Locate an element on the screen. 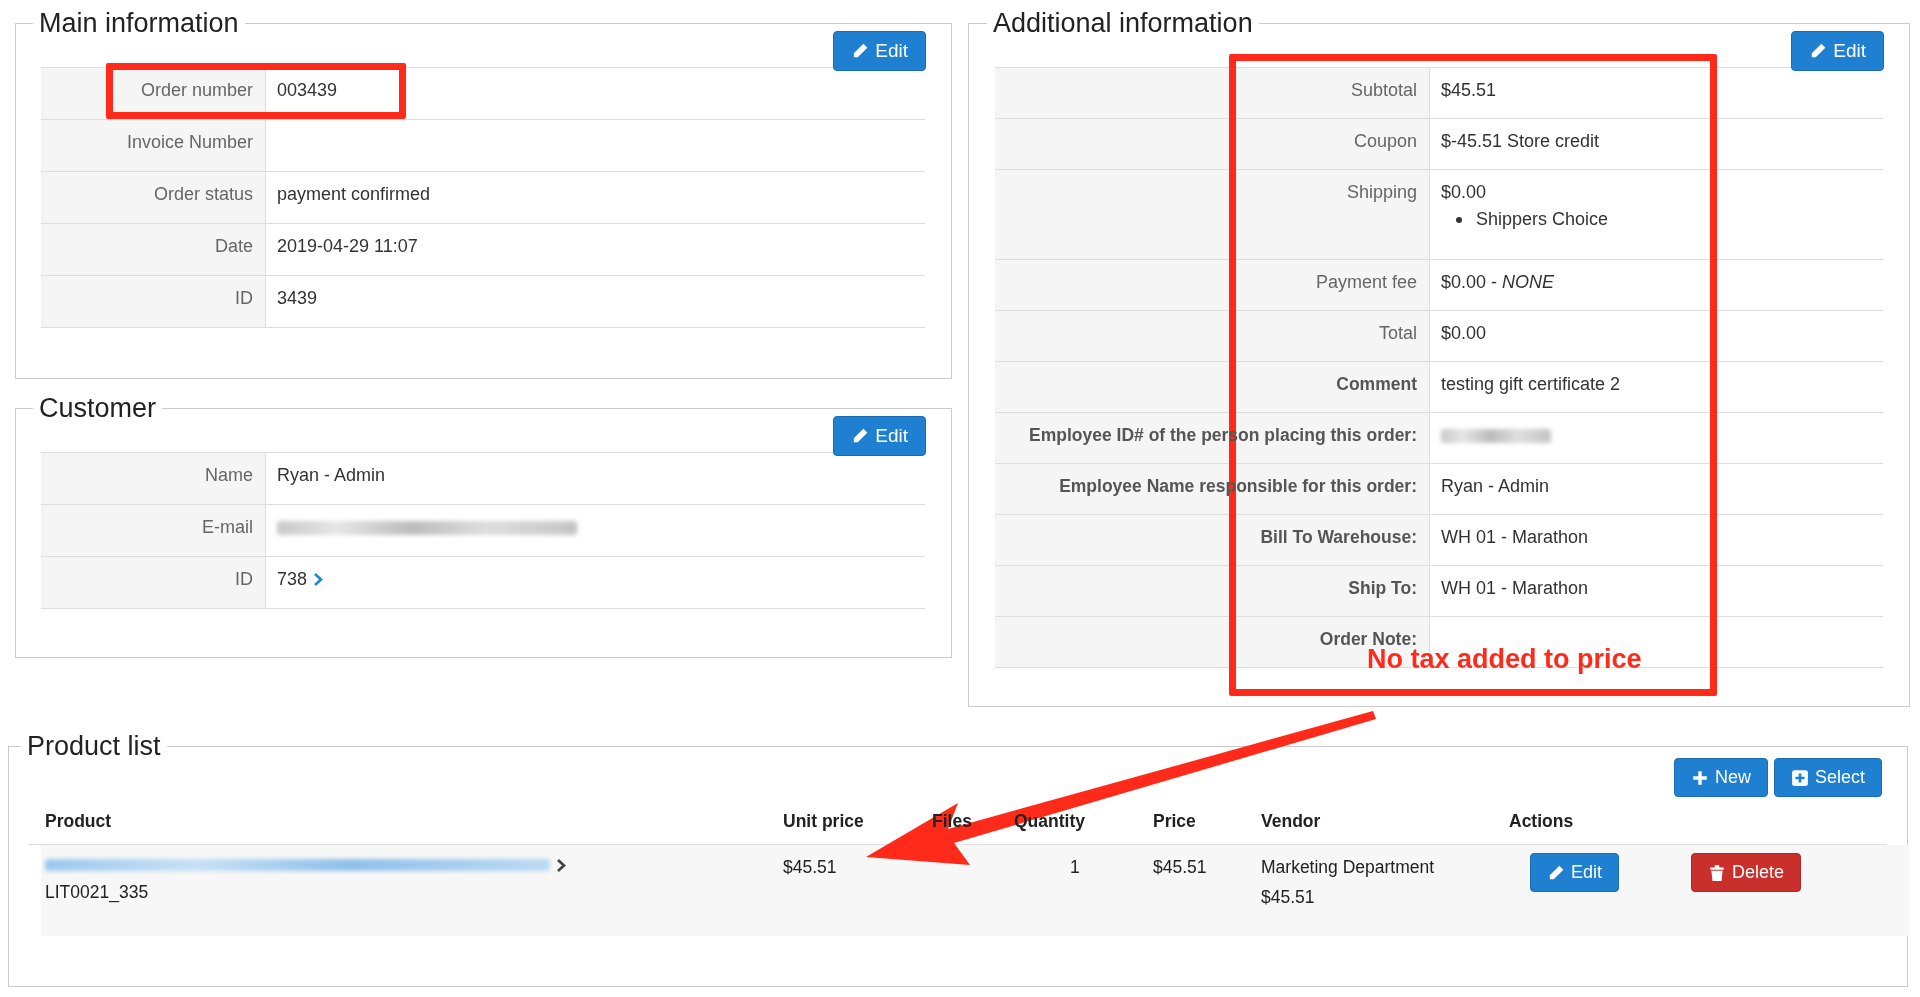 This screenshot has height=997, width=1920. column-header: Actions is located at coordinates (1542, 821).